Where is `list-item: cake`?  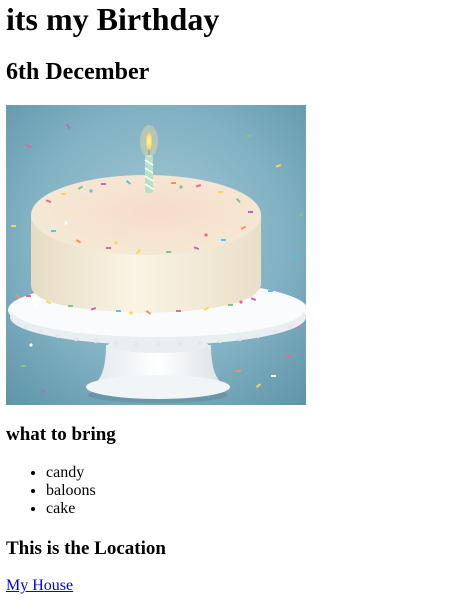 list-item: cake is located at coordinates (71, 509).